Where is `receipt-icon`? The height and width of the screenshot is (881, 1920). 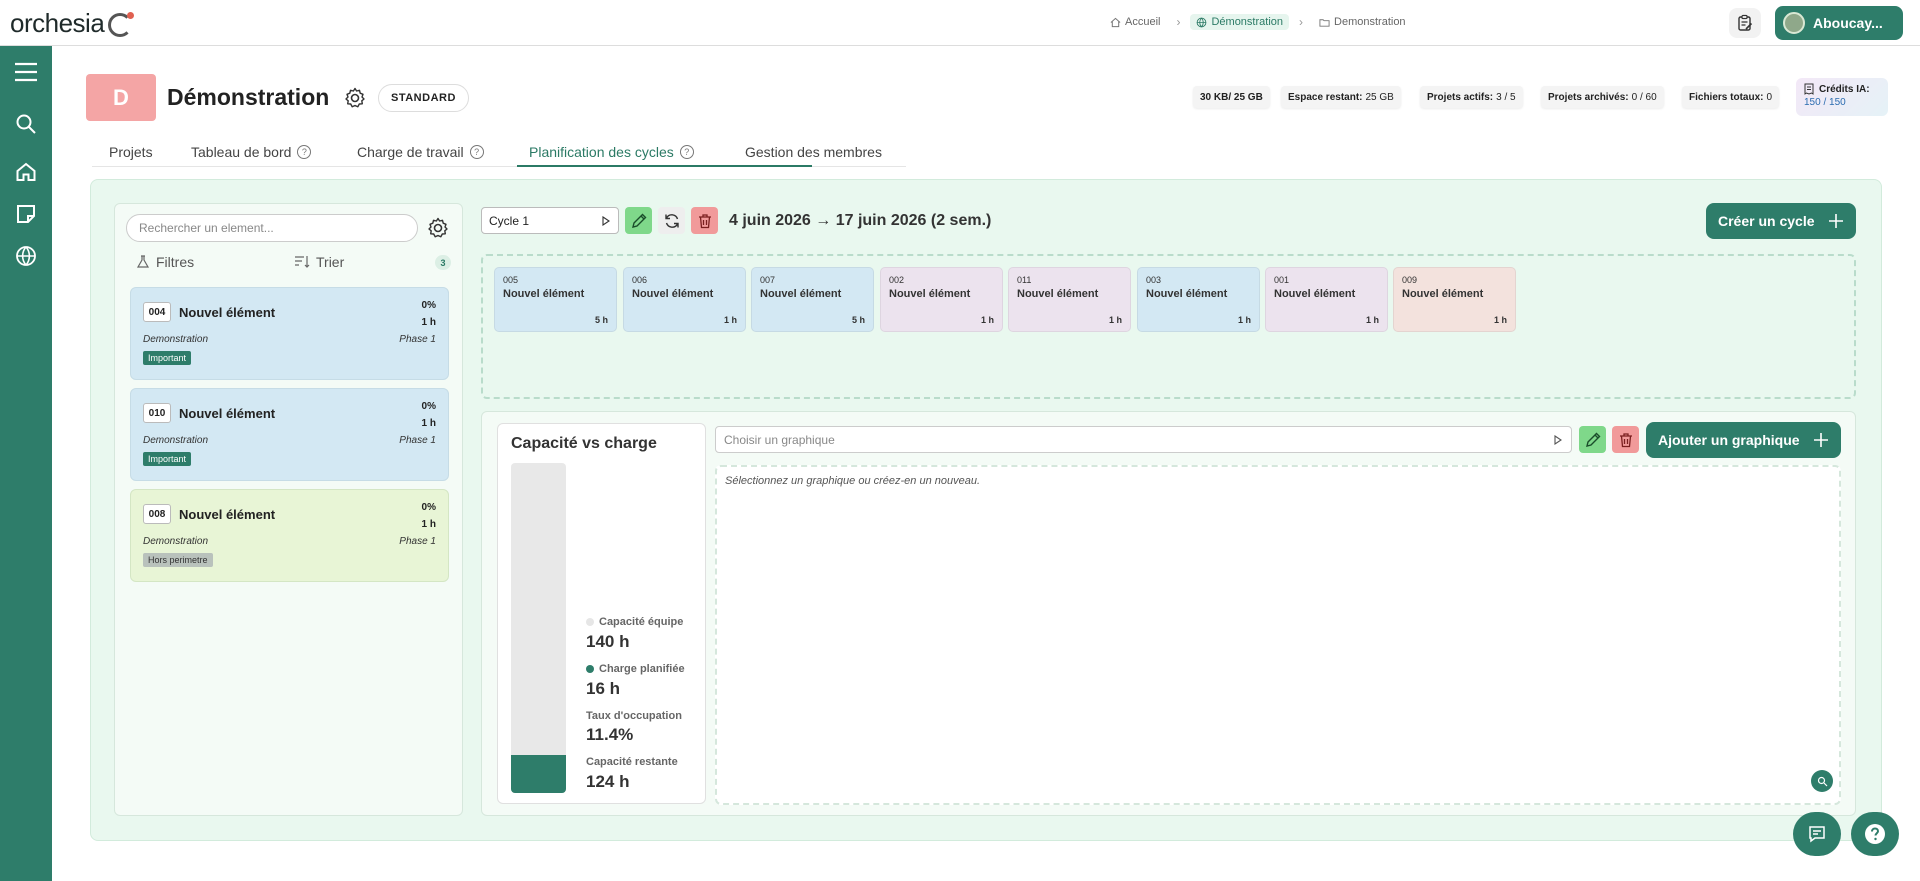
receipt-icon is located at coordinates (1809, 89).